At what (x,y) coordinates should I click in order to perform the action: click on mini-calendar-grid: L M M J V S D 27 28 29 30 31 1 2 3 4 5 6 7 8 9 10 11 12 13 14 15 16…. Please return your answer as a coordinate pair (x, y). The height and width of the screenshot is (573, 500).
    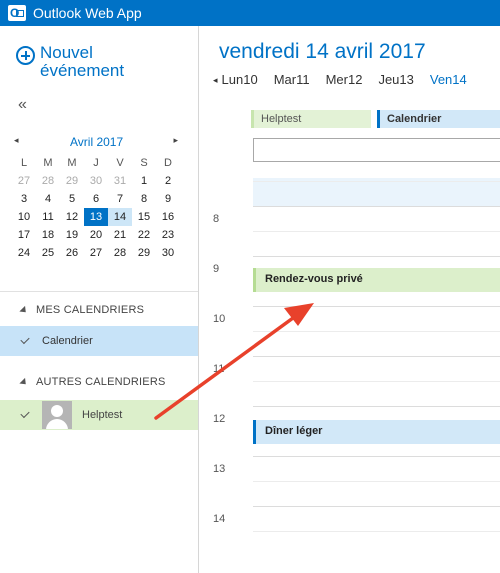
    Looking at the image, I should click on (96, 208).